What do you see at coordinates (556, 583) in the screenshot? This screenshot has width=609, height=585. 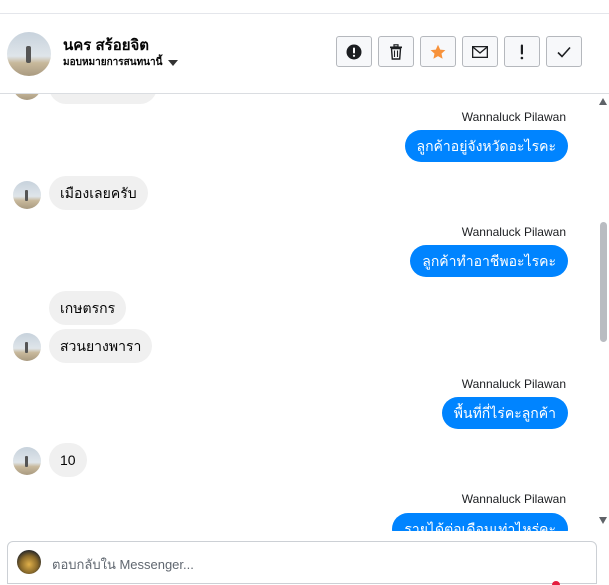 I see `heart-icon` at bounding box center [556, 583].